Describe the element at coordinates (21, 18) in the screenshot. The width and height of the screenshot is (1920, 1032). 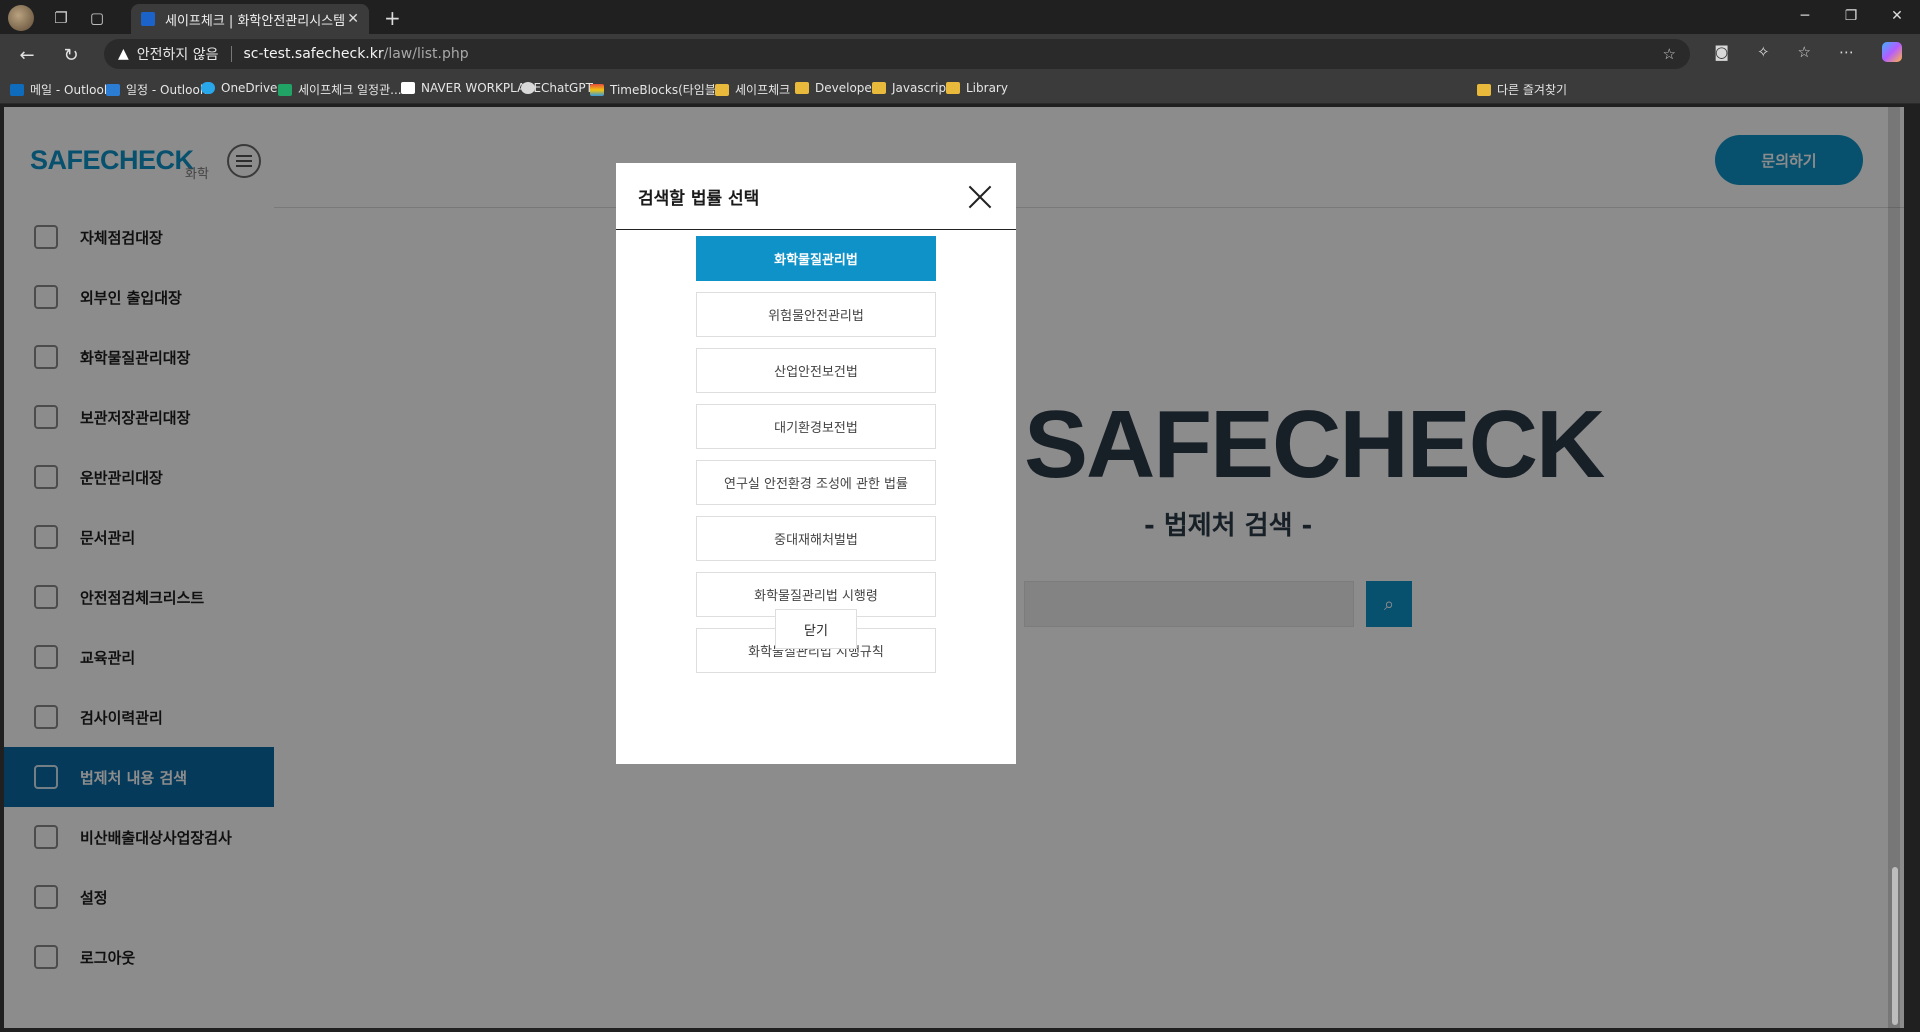
I see `profile-avatar` at that location.